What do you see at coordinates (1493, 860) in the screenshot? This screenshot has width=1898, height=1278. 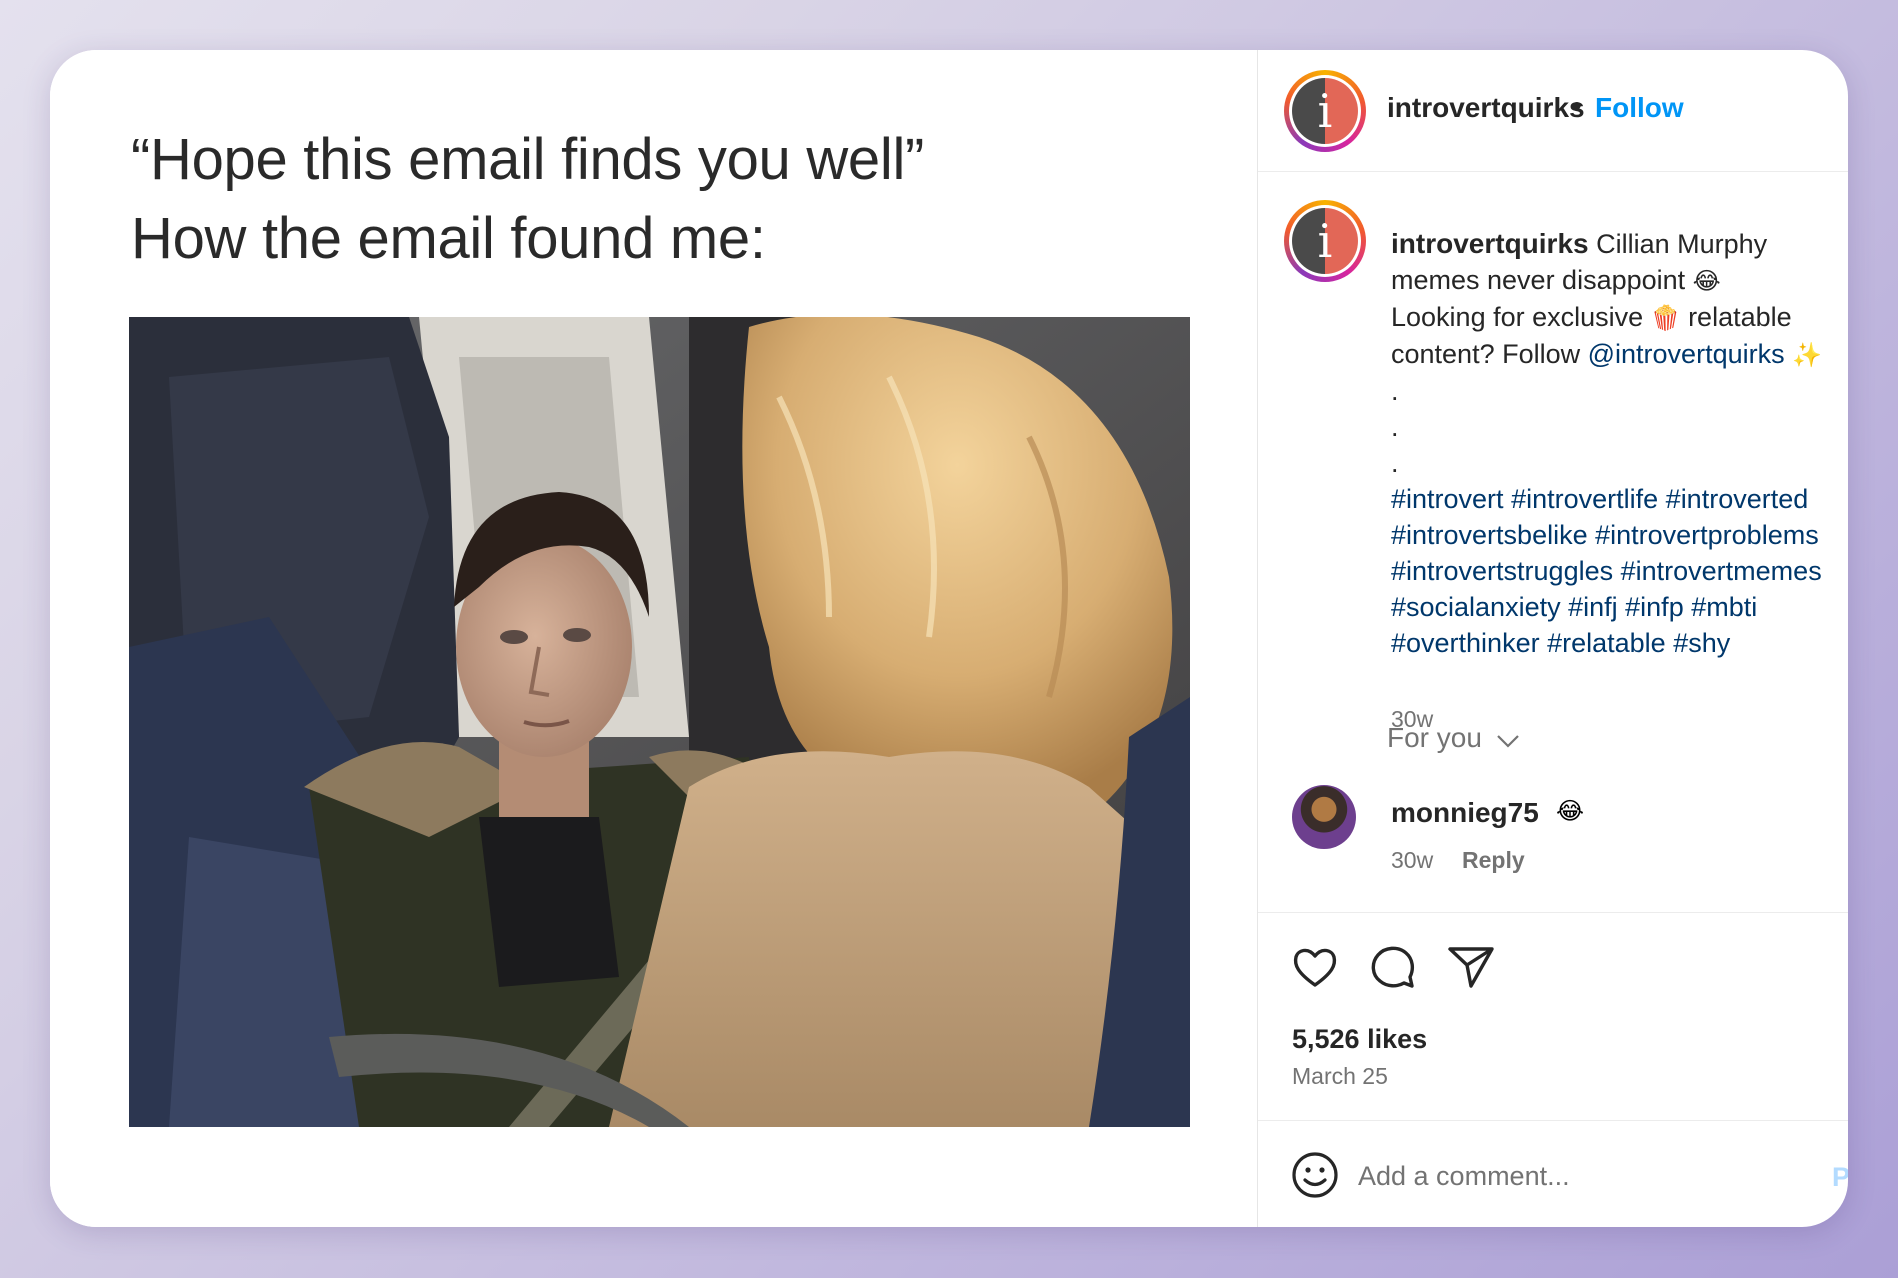 I see `reply-button: Reply` at bounding box center [1493, 860].